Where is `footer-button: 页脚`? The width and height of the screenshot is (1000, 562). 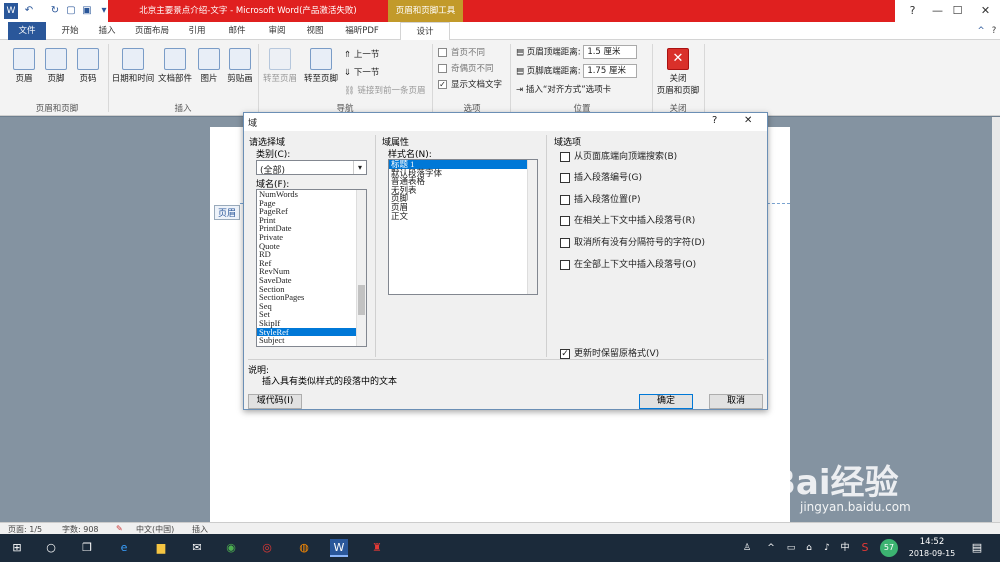 footer-button: 页脚 is located at coordinates (56, 66).